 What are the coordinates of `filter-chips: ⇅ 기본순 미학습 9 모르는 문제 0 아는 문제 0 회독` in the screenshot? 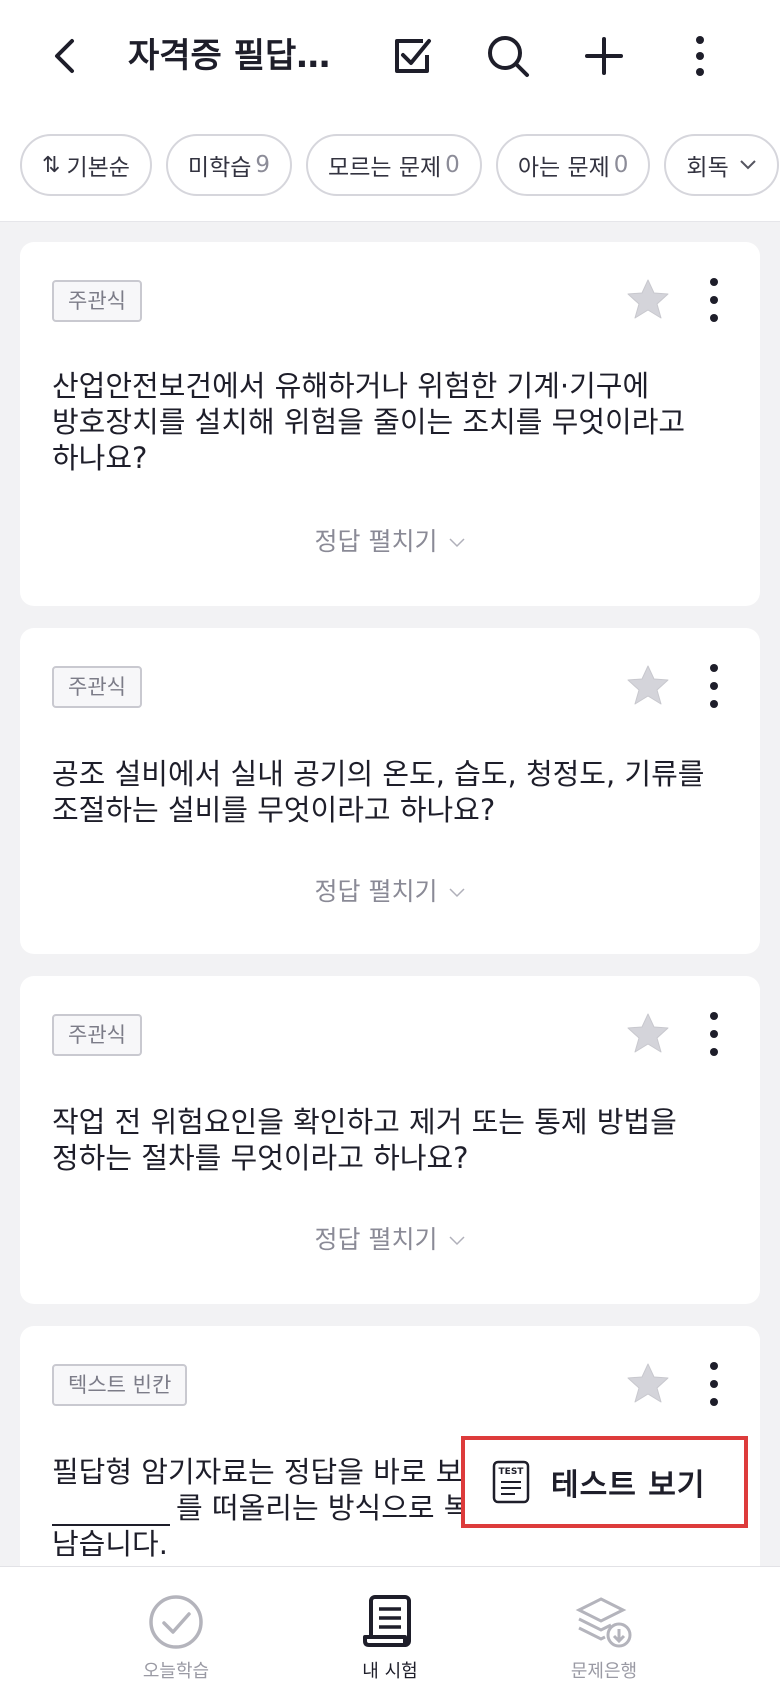 It's located at (400, 165).